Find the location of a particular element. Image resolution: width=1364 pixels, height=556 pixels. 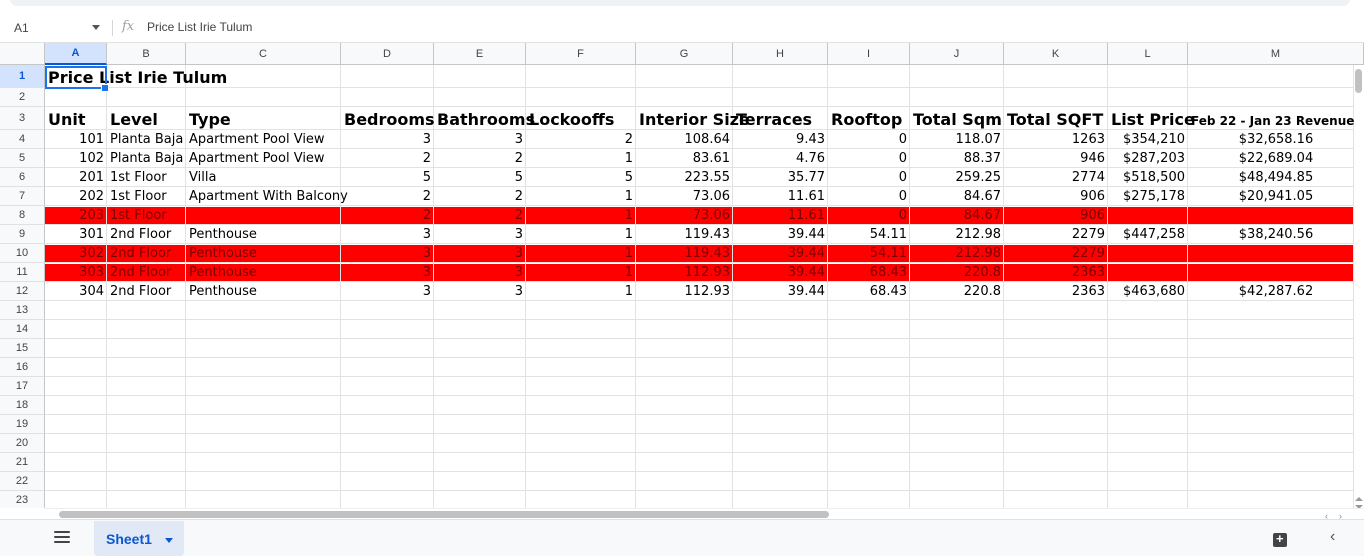

data-cell: $48,494.85 is located at coordinates (1276, 177).